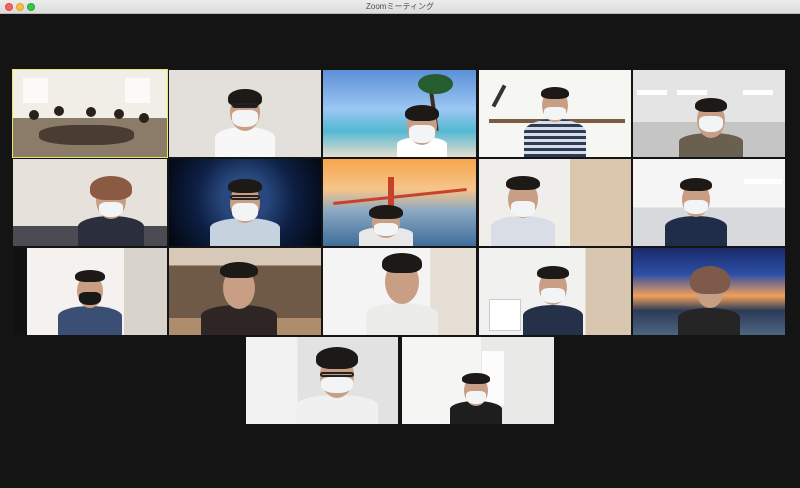 Image resolution: width=800 pixels, height=488 pixels. I want to click on window-title: Zoomミーティング, so click(400, 6).